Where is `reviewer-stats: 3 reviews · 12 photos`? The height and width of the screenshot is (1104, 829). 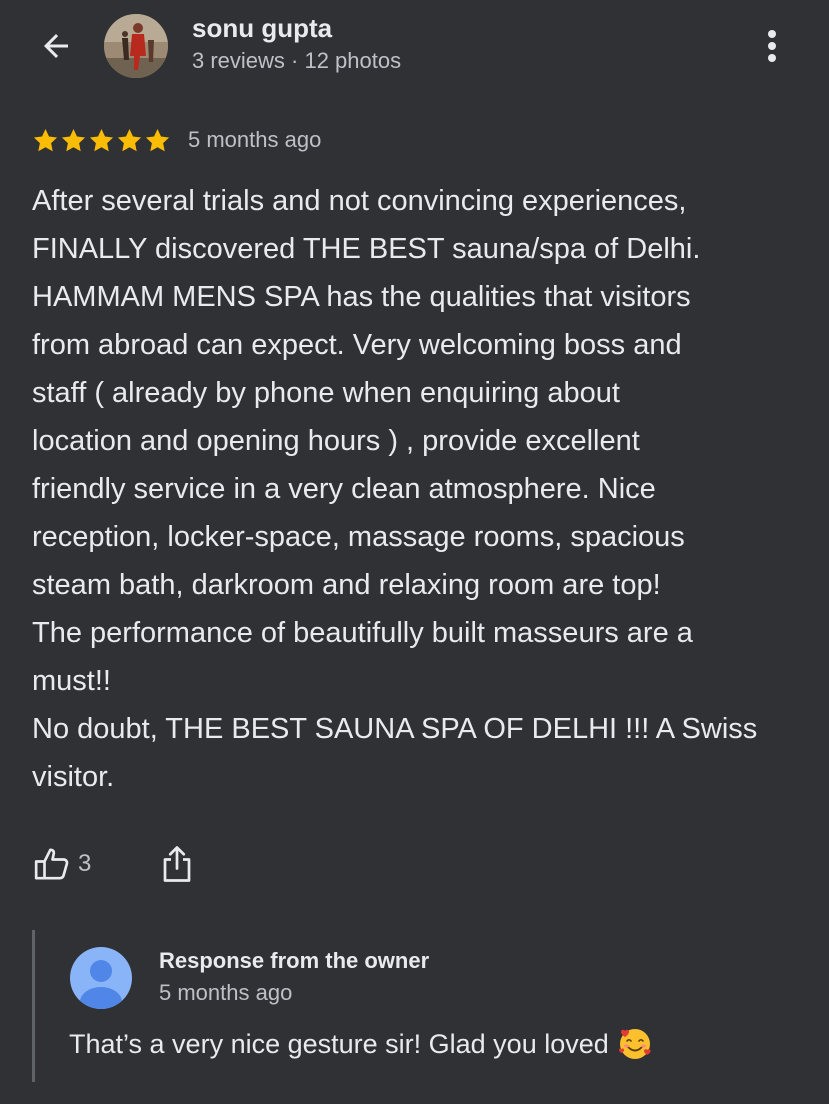 reviewer-stats: 3 reviews · 12 photos is located at coordinates (297, 60).